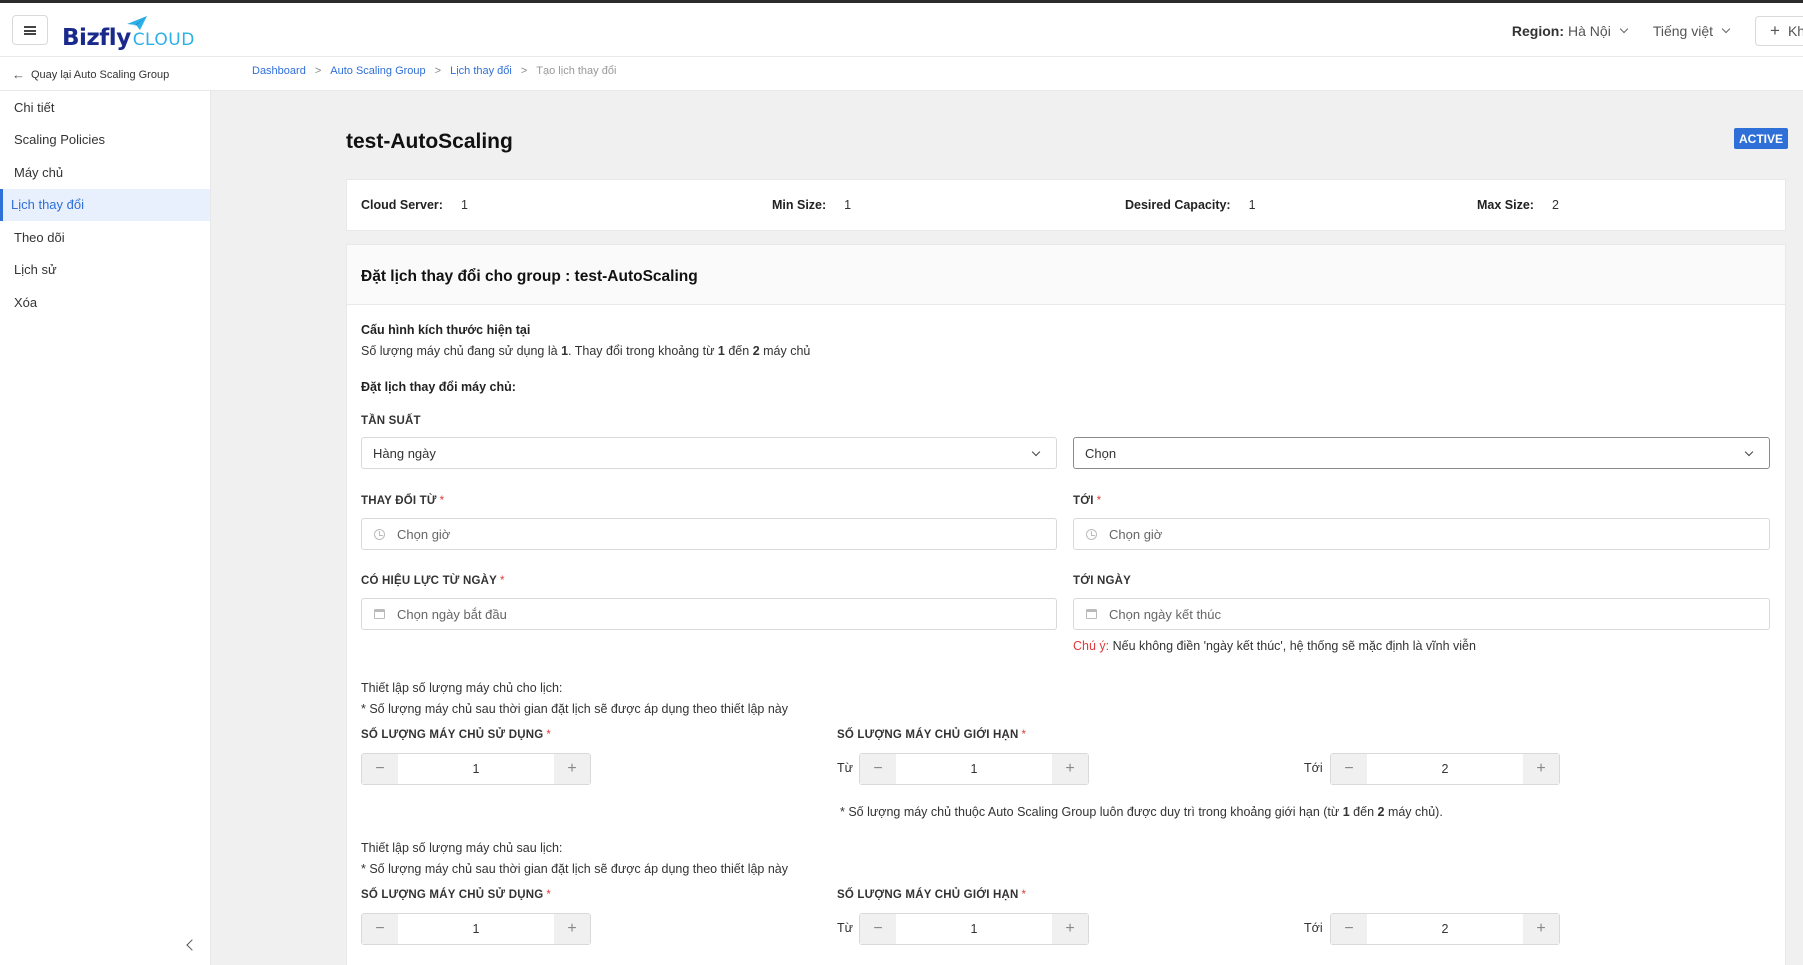 The height and width of the screenshot is (965, 1803). Describe the element at coordinates (1421, 614) in the screenshot. I see `effective-to-date-input: Chọn ngày kết thúc` at that location.